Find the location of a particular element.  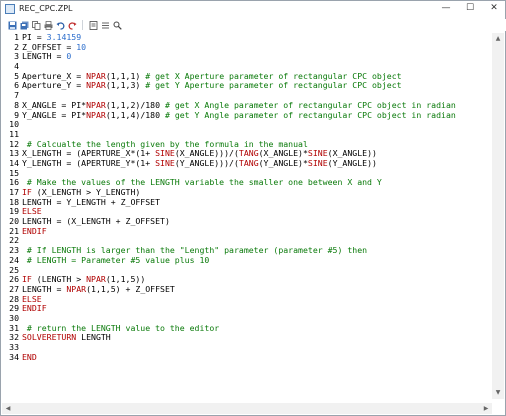

redo-icon is located at coordinates (72, 25).